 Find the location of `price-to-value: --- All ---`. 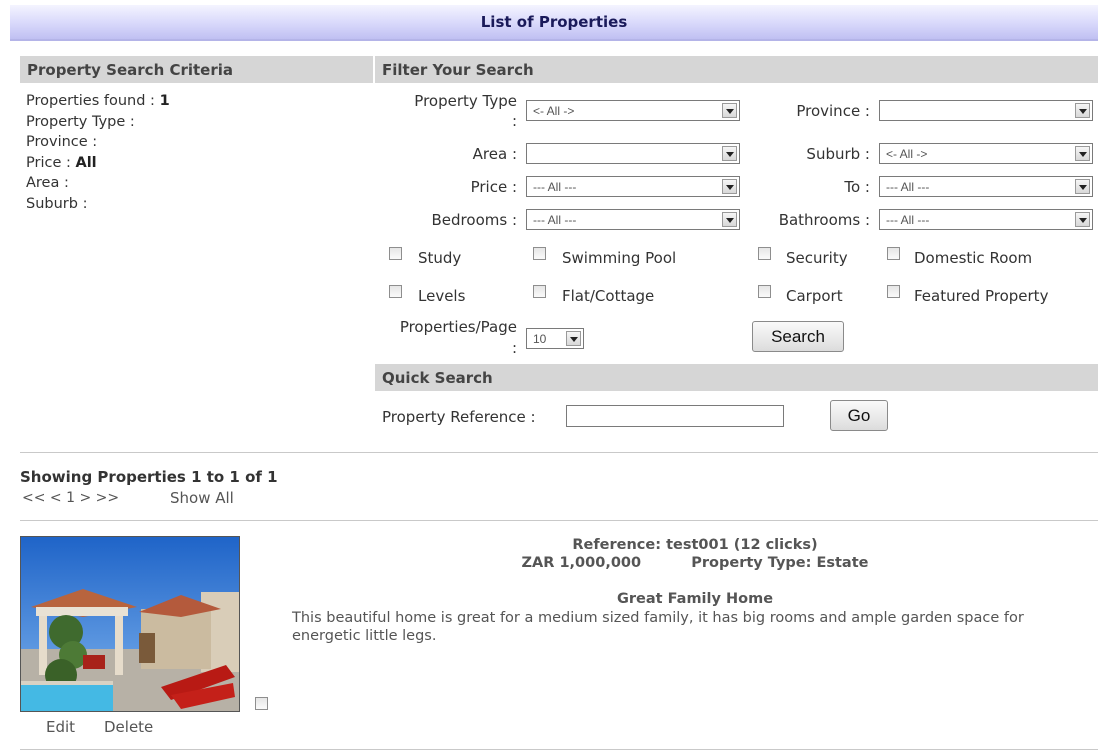

price-to-value: --- All --- is located at coordinates (908, 187).